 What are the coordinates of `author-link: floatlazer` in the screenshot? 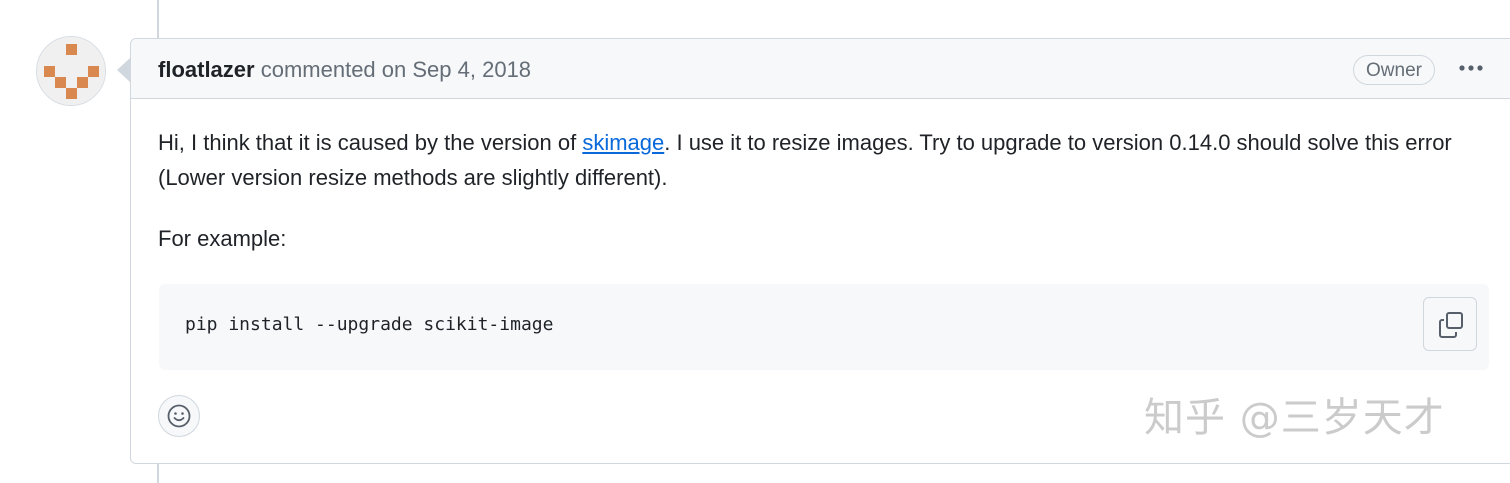 It's located at (206, 69).